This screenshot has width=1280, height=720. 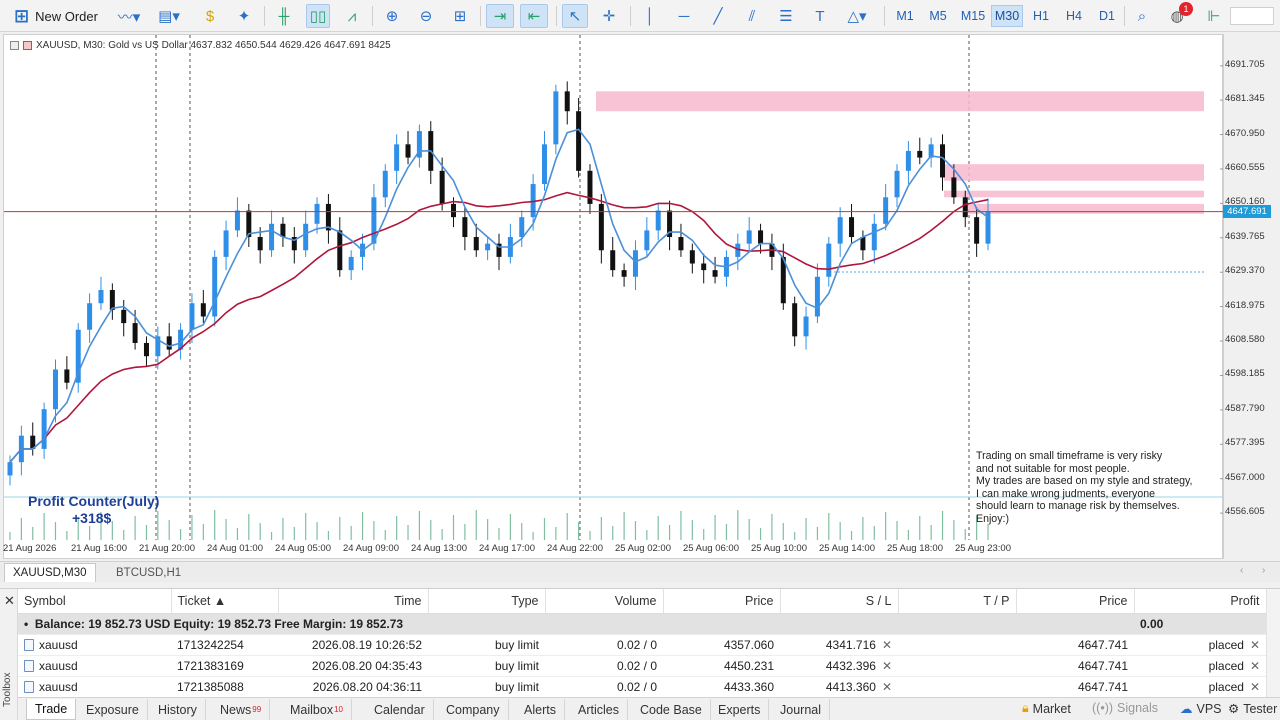 I want to click on tab-journal: Journal, so click(x=801, y=709).